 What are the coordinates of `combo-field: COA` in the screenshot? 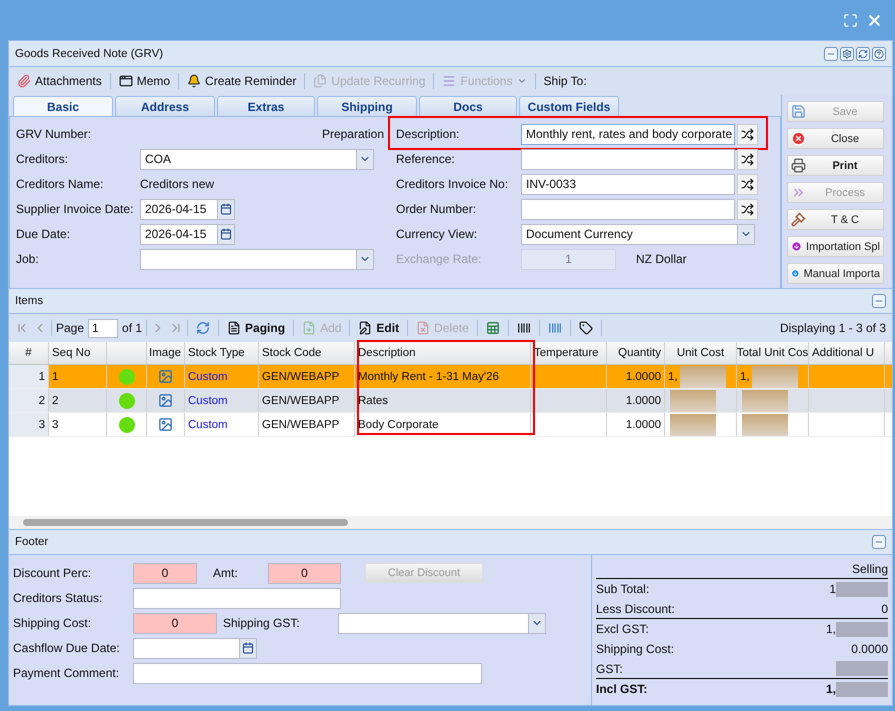 It's located at (257, 159).